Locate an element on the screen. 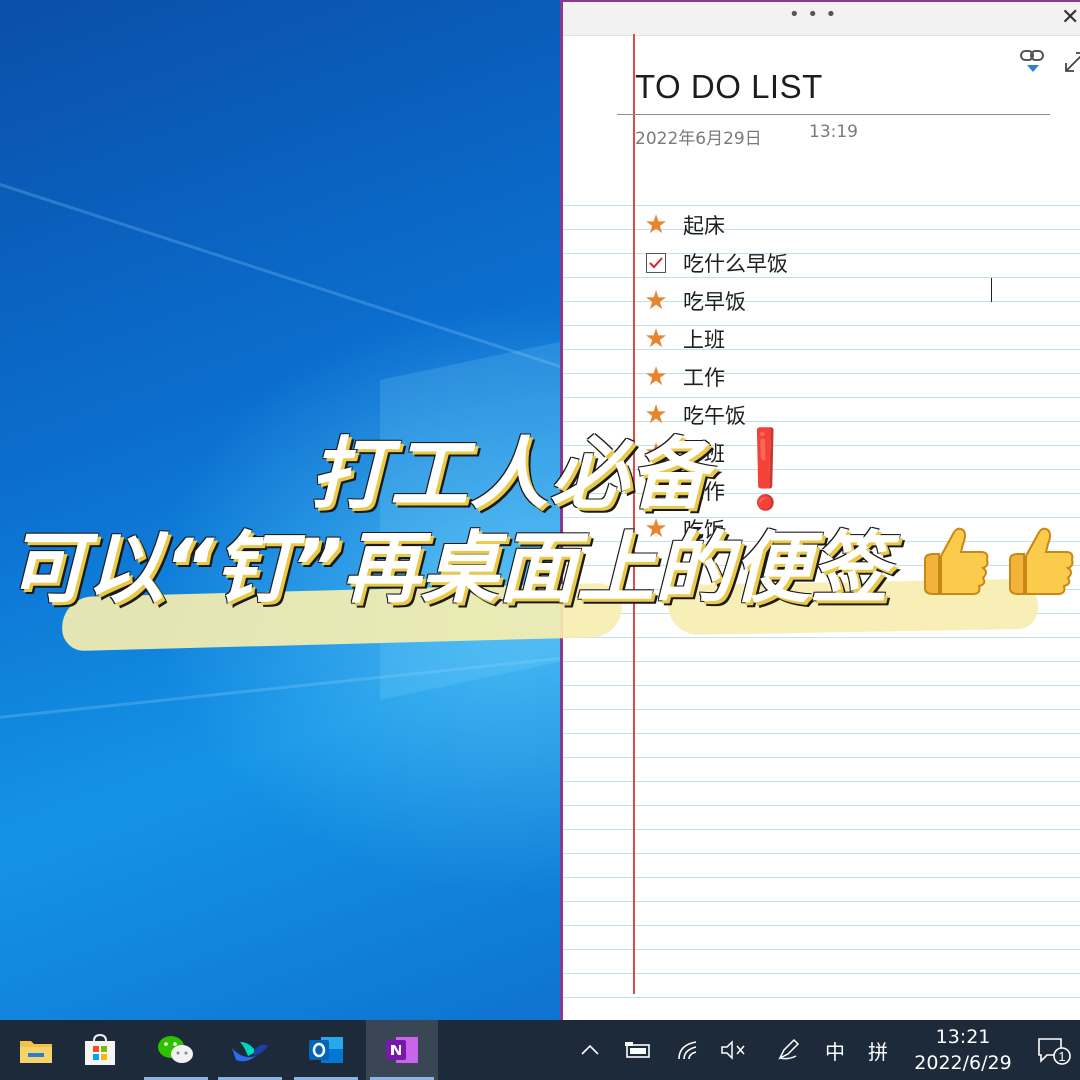 This screenshot has height=1080, width=1080. volume-muted-icon is located at coordinates (733, 1050).